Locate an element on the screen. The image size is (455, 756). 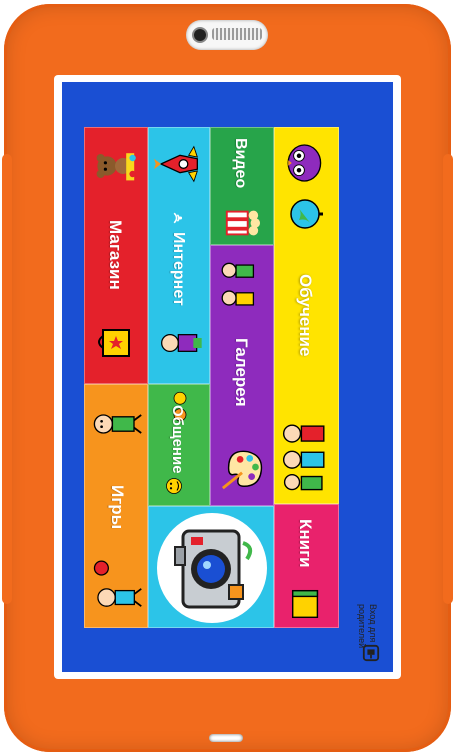
charging-port is located at coordinates (226, 738).